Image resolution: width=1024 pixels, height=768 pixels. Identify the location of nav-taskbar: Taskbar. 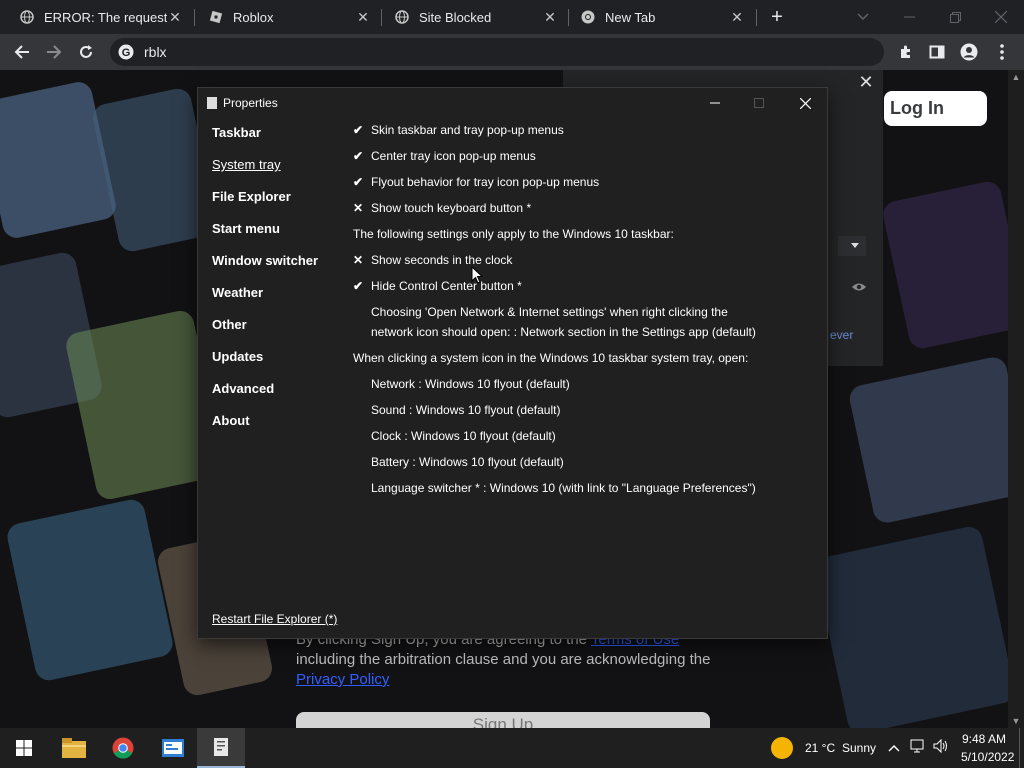
(236, 132).